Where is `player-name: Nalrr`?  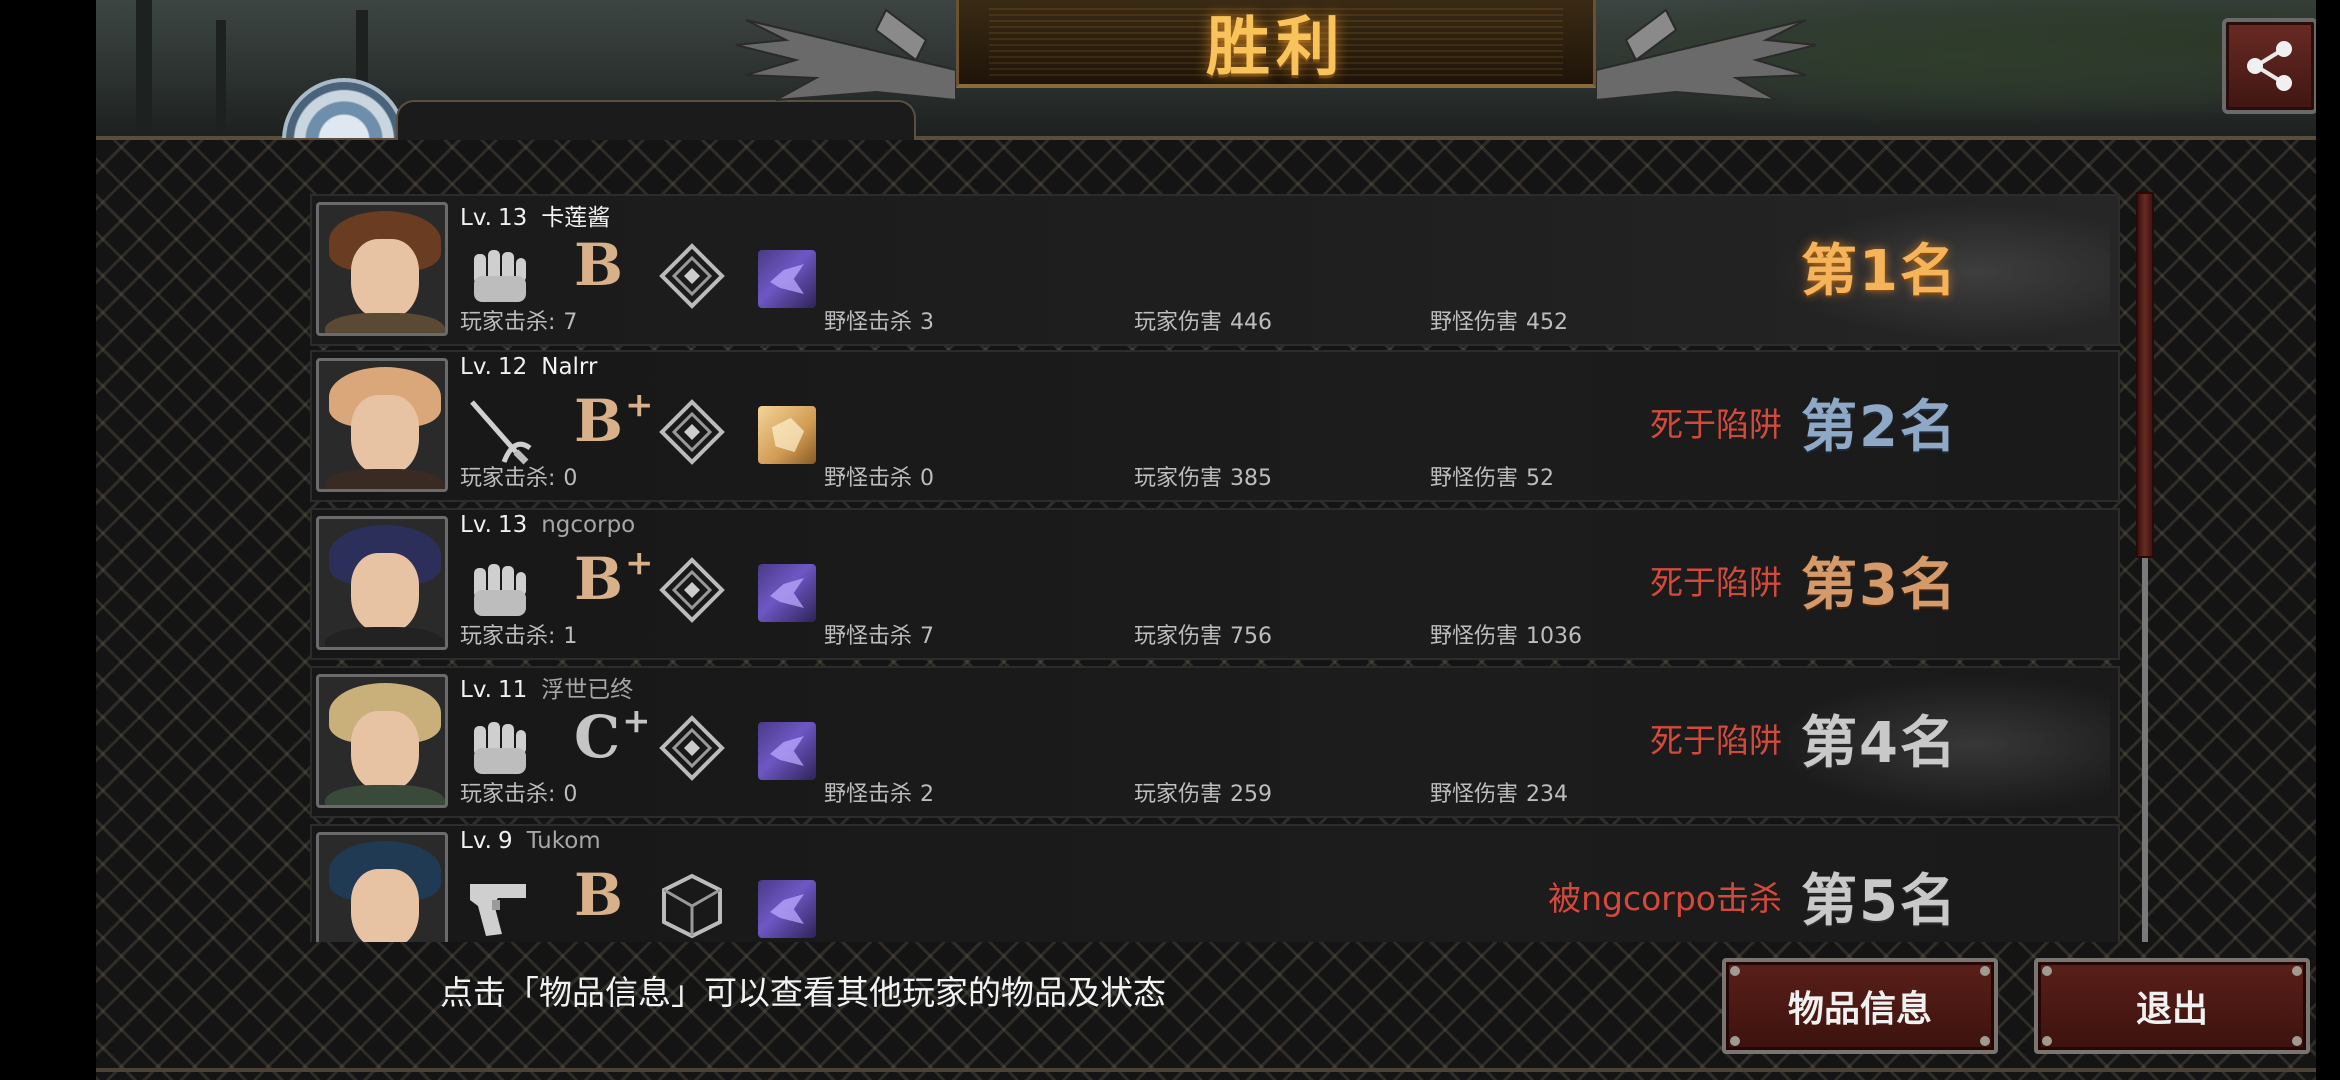 player-name: Nalrr is located at coordinates (569, 367).